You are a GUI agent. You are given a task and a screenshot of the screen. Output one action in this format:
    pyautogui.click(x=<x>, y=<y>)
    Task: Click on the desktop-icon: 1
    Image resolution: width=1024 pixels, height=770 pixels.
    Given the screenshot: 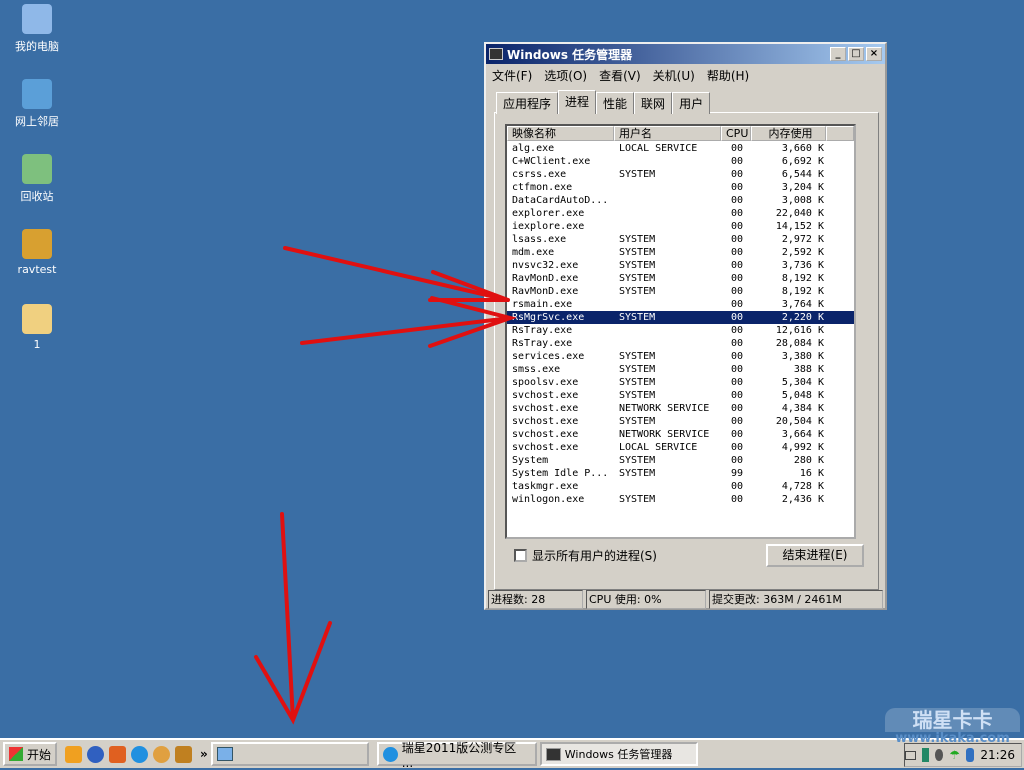 What is the action you would take?
    pyautogui.click(x=37, y=327)
    